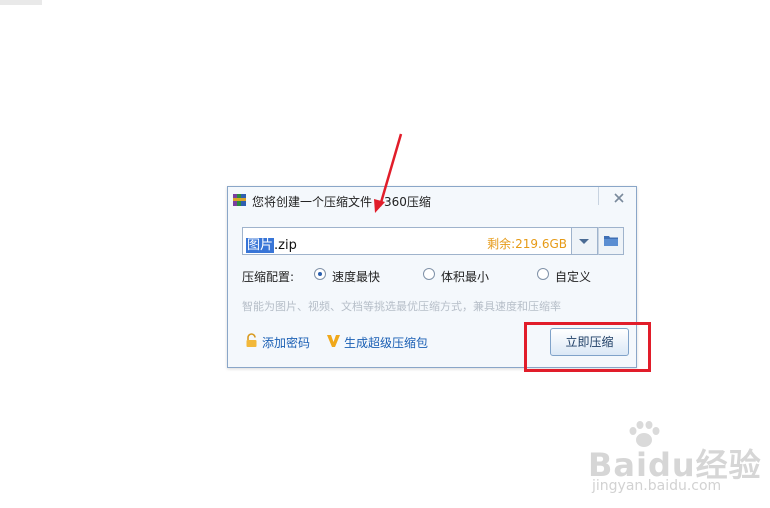 The image size is (770, 508). I want to click on baidu-watermark: Baidu经验 jingyan.baidu.com, so click(674, 457).